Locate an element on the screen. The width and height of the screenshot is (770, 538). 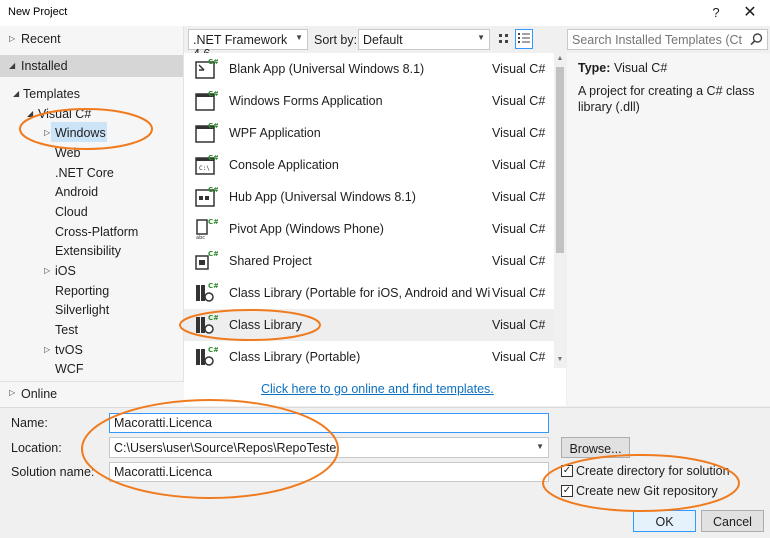
tree-item-extensibility: Extensibility is located at coordinates (91, 251).